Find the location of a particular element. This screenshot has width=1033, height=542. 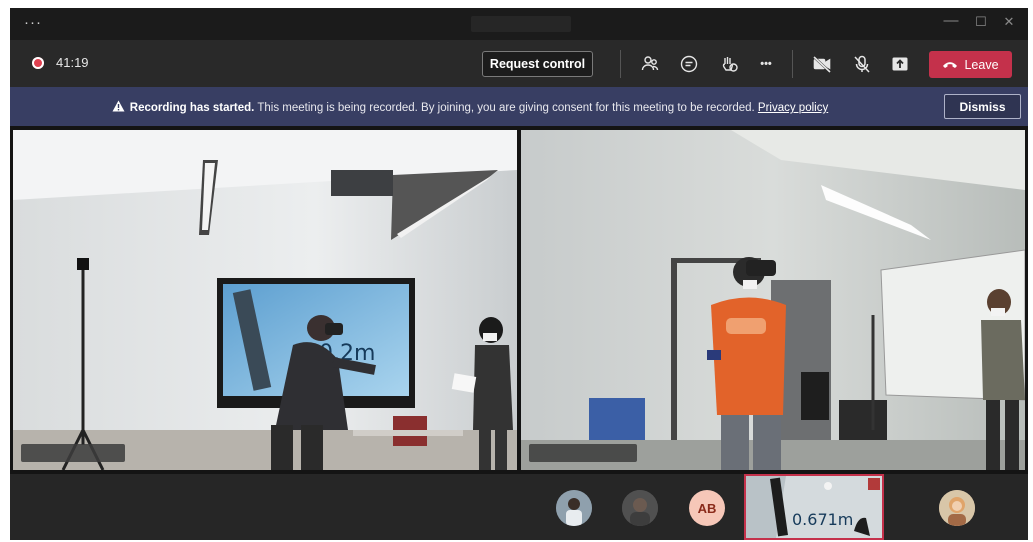

active-speaker-thumbnail: 0.671m is located at coordinates (814, 507).